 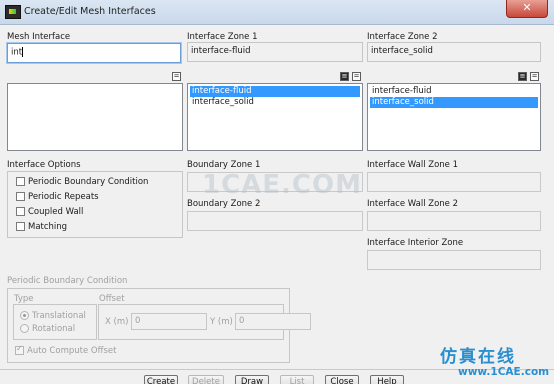 I want to click on checkbox-label: Matching, so click(x=48, y=227).